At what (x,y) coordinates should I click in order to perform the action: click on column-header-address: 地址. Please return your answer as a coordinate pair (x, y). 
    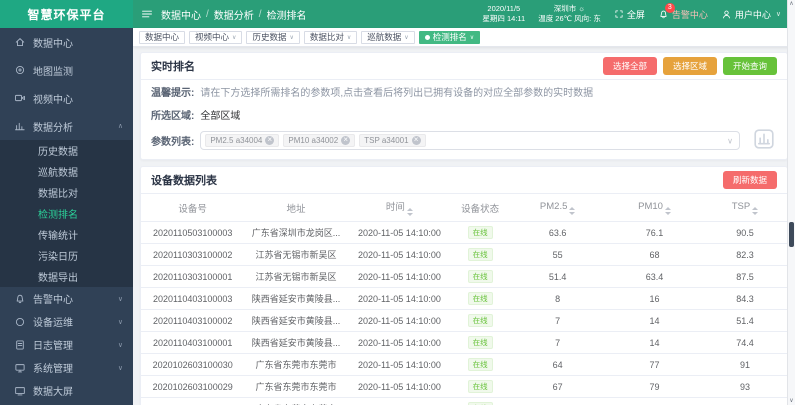
    Looking at the image, I should click on (296, 208).